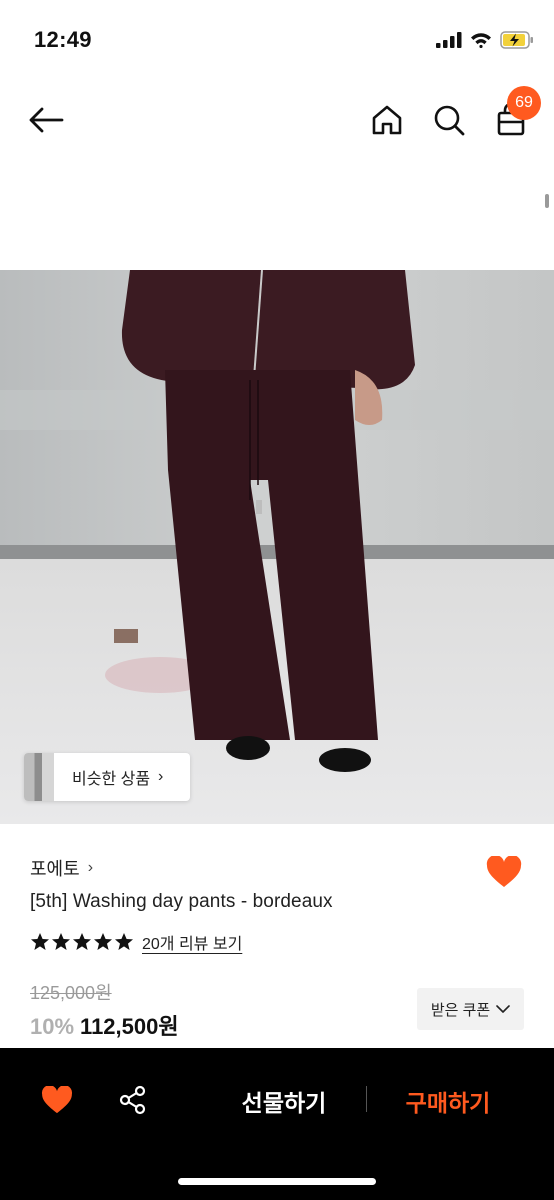 The height and width of the screenshot is (1200, 554). I want to click on back-arrow-icon, so click(46, 120).